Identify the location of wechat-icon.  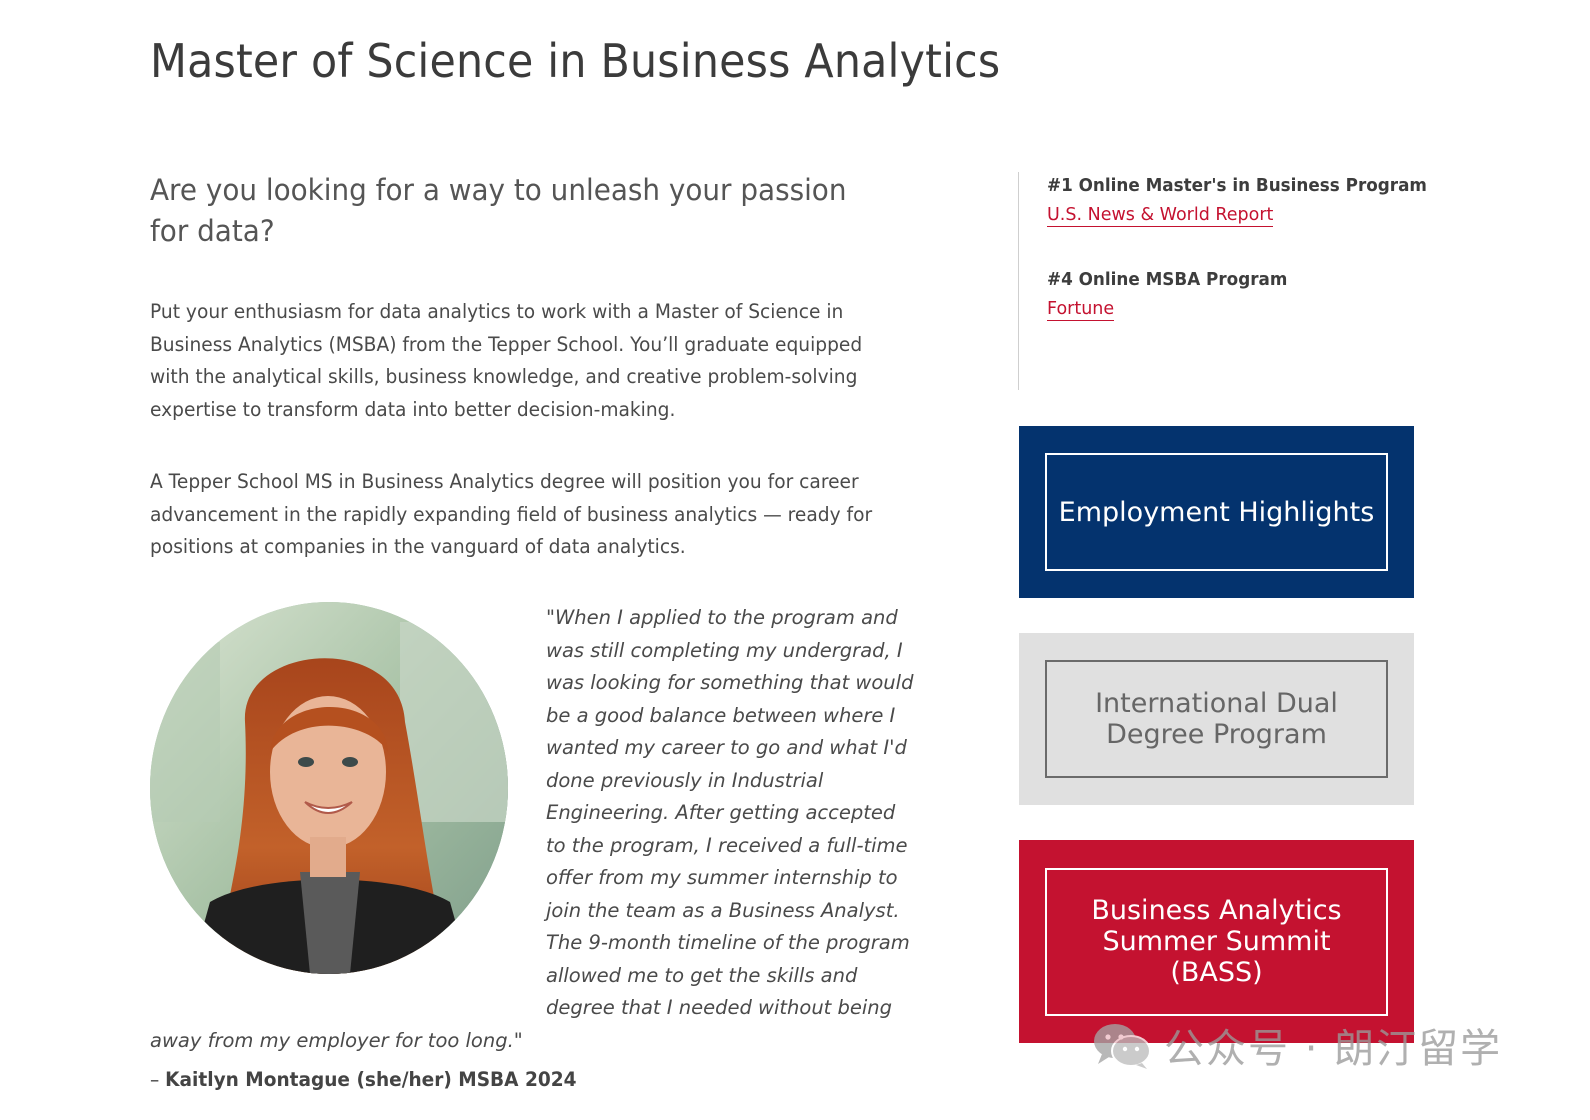
(1122, 1045).